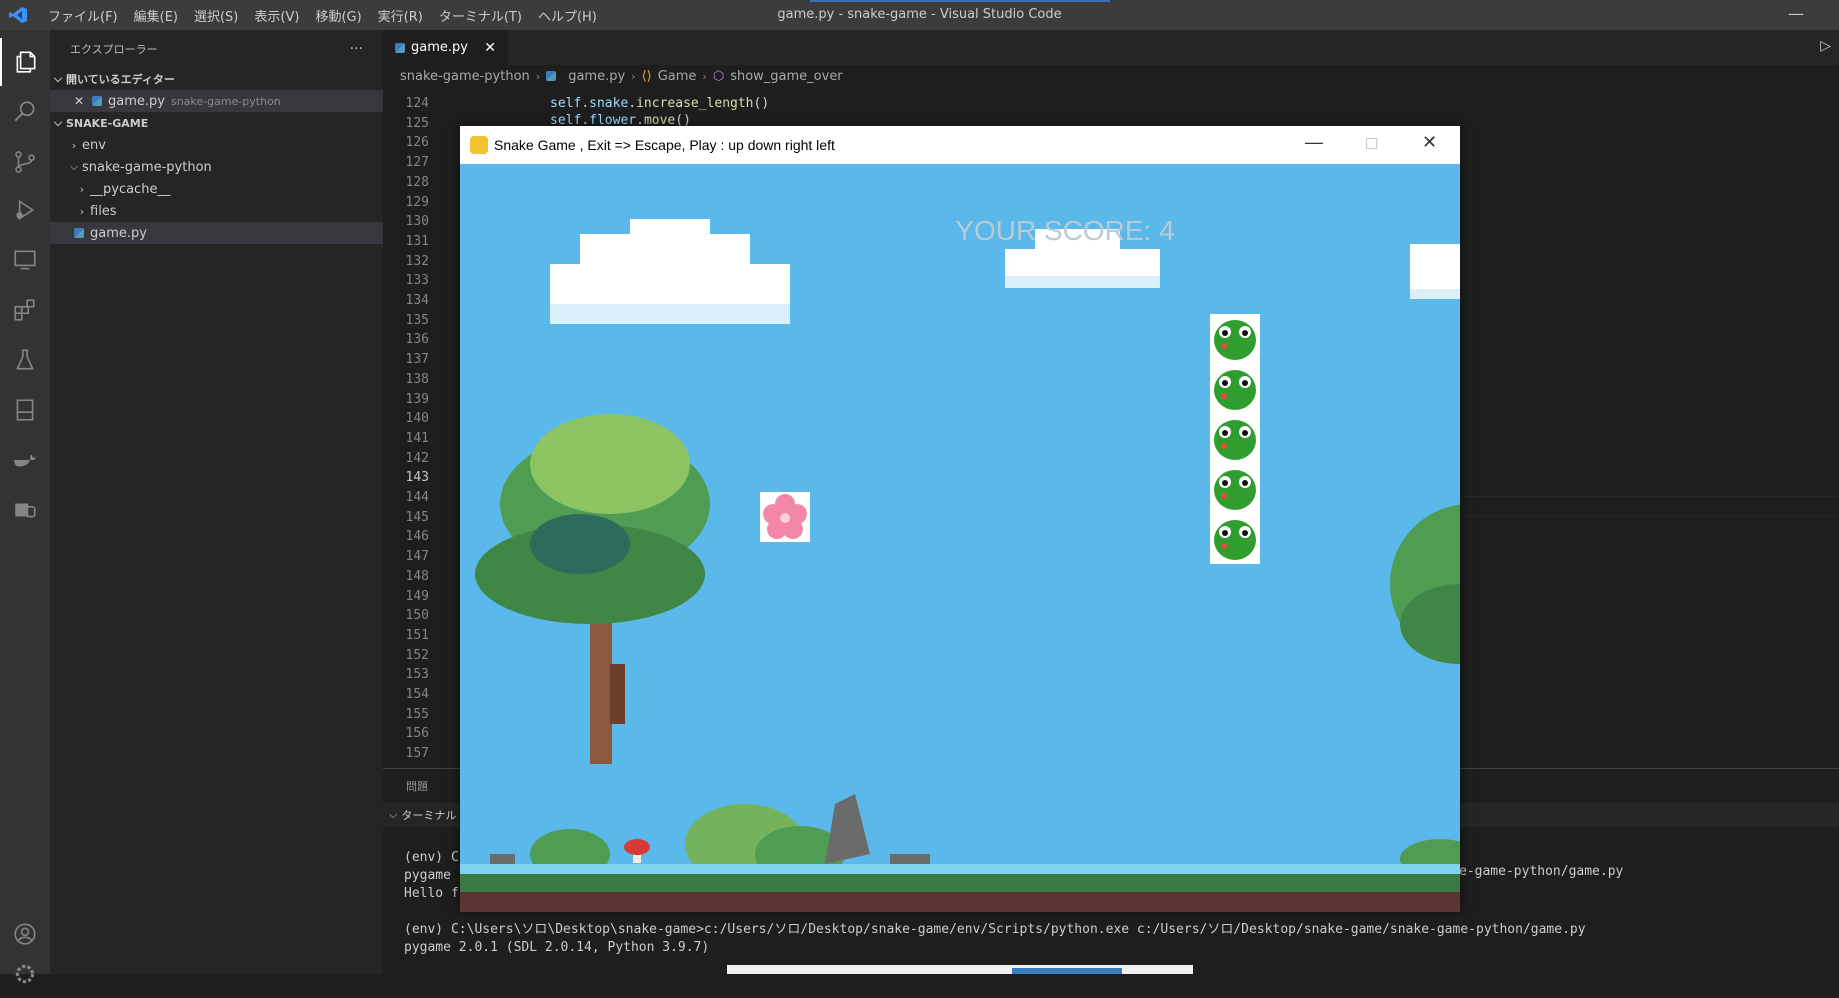  Describe the element at coordinates (25, 410) in the screenshot. I see `notebook-icon` at that location.